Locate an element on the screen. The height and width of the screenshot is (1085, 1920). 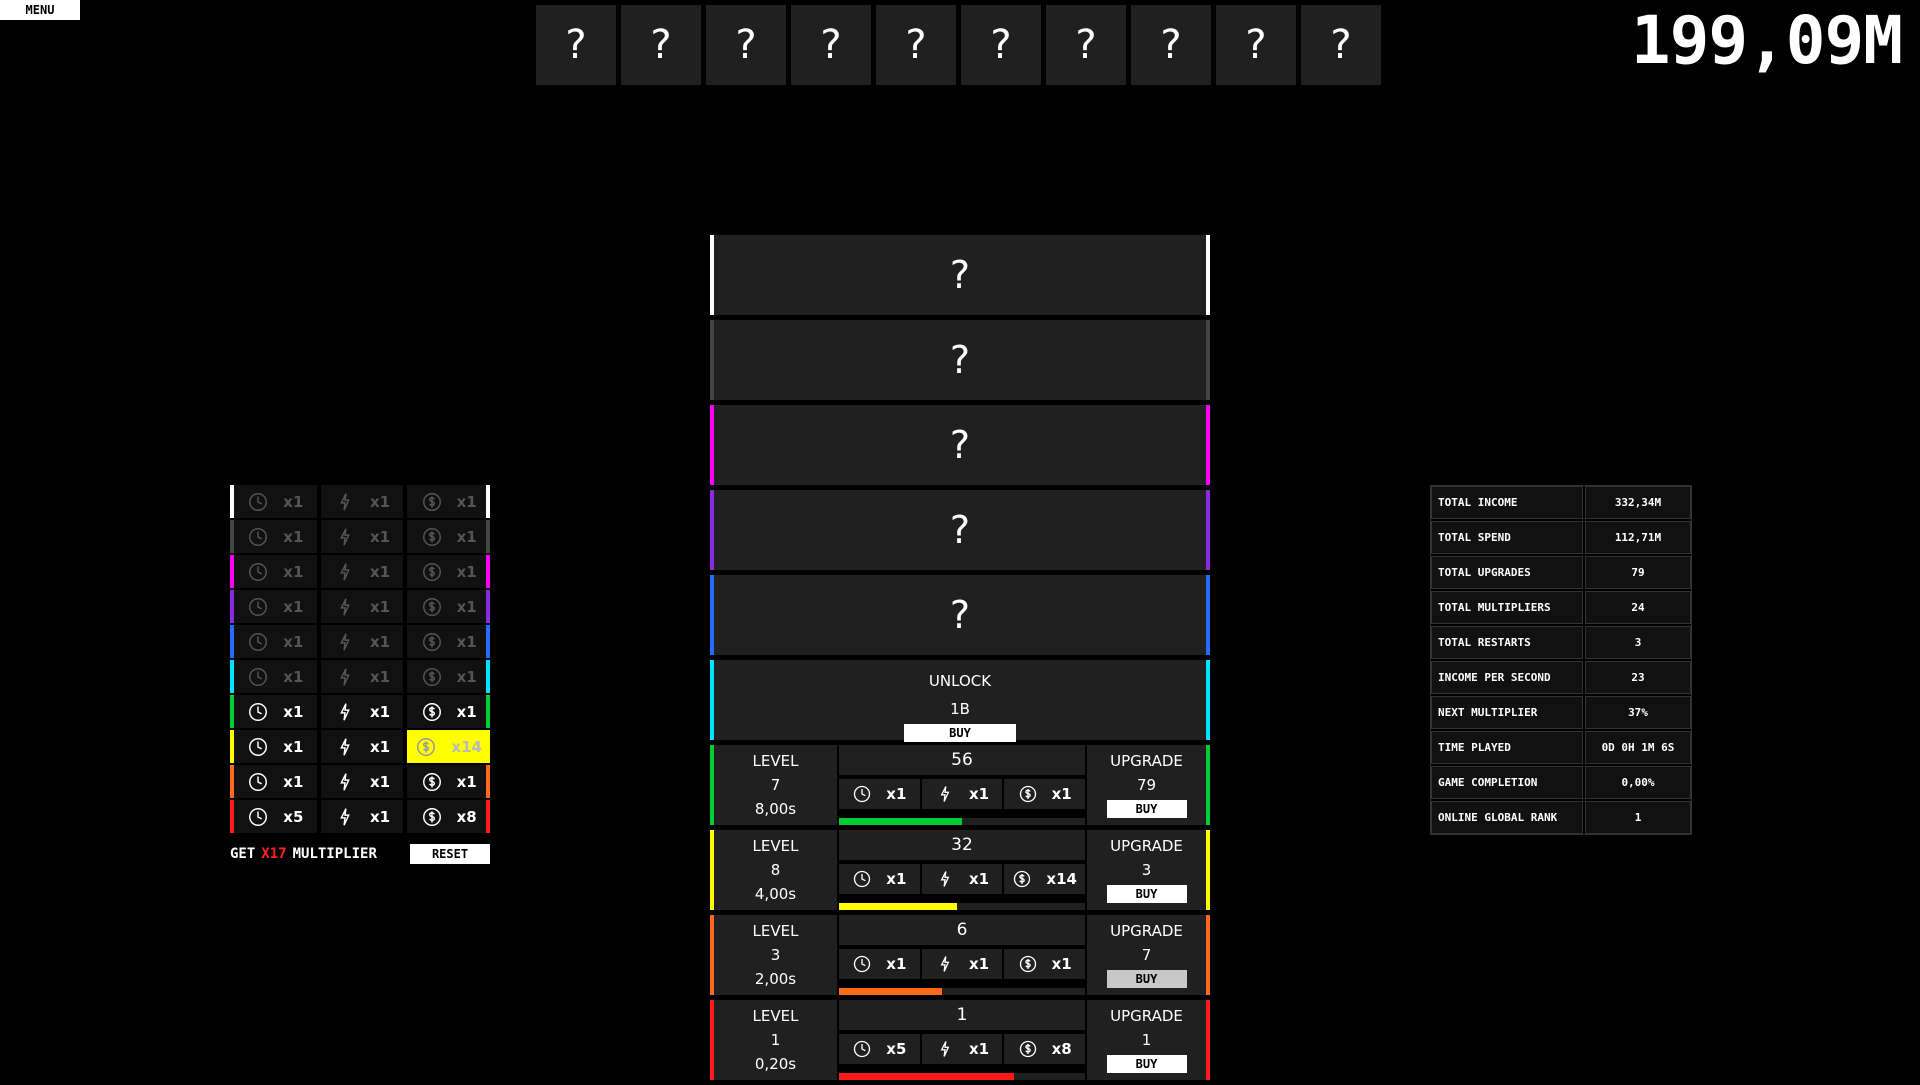
unlock-title: UNLOCK is located at coordinates (960, 681).